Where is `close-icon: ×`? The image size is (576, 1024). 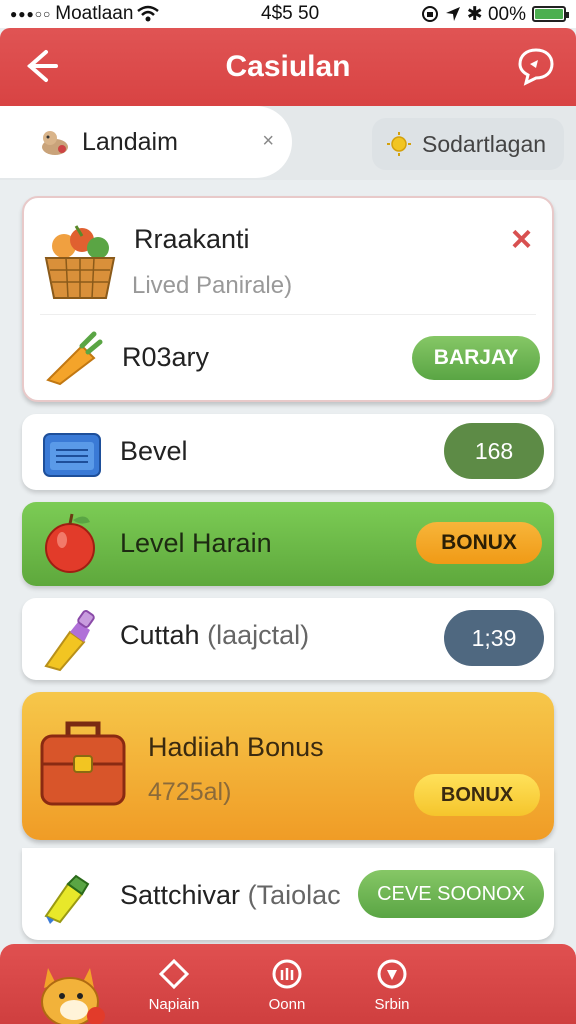
close-icon: × is located at coordinates (521, 239).